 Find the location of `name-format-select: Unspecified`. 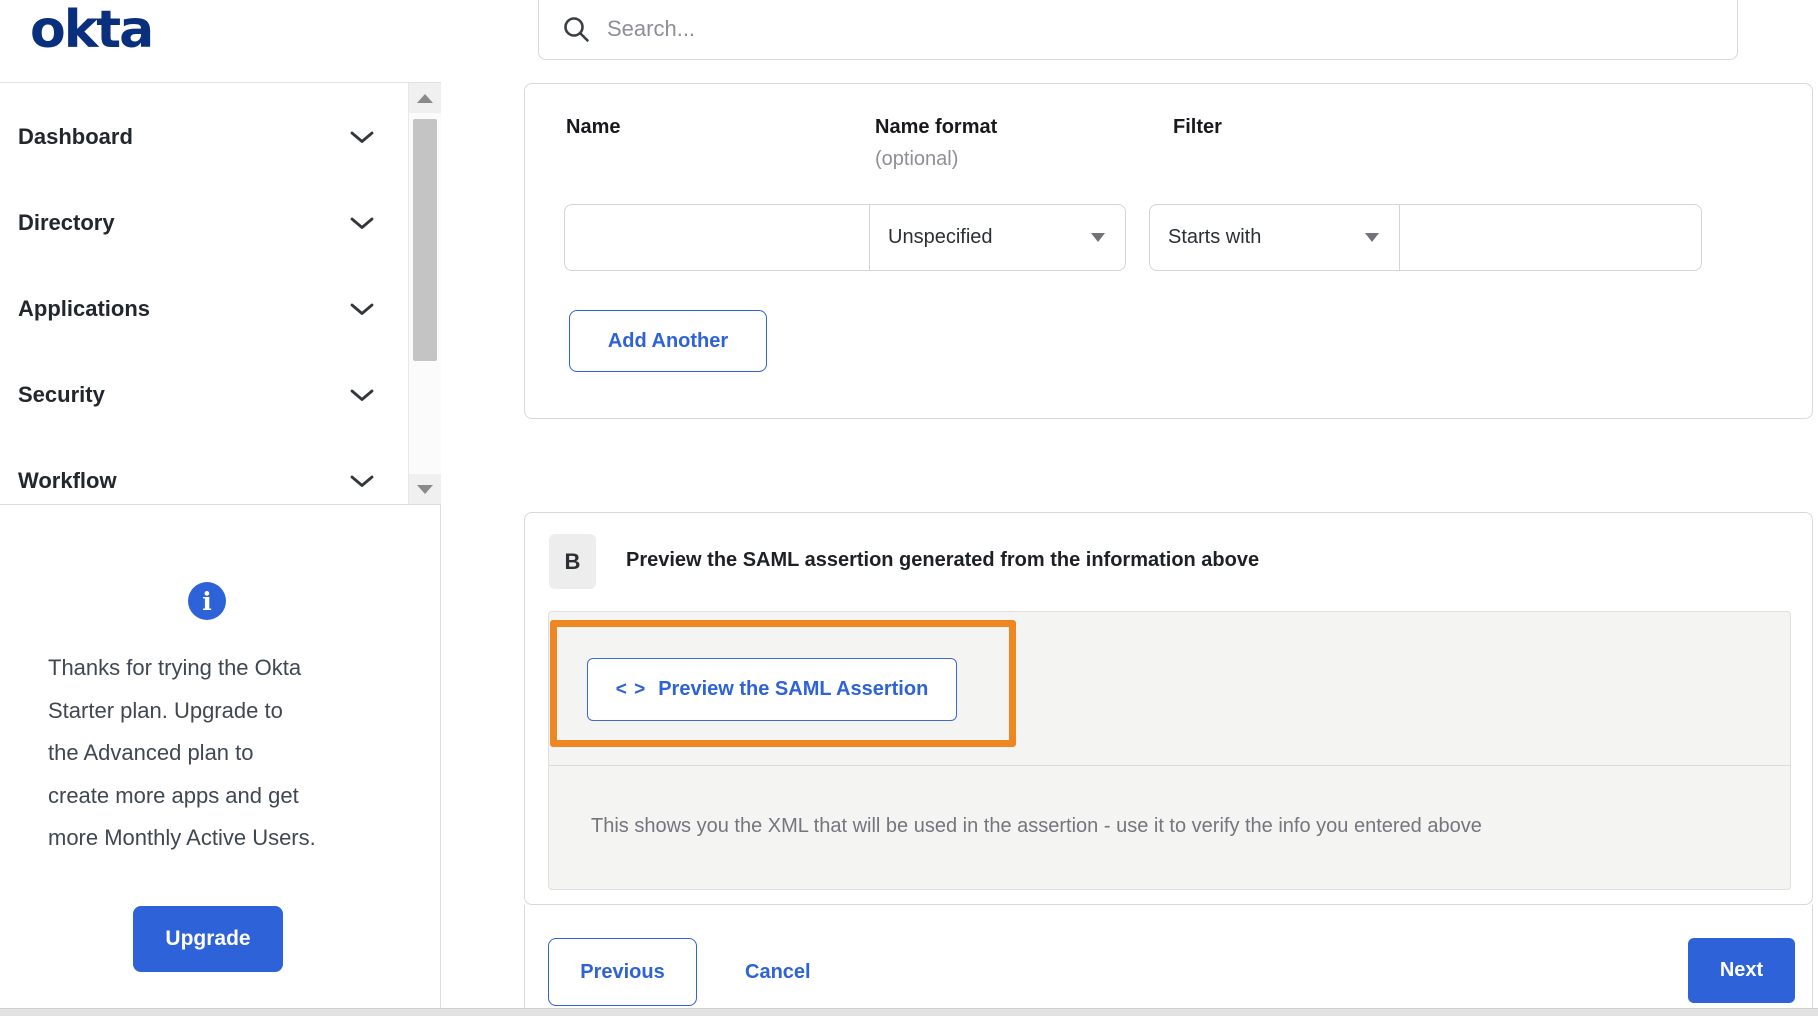

name-format-select: Unspecified is located at coordinates (997, 237).